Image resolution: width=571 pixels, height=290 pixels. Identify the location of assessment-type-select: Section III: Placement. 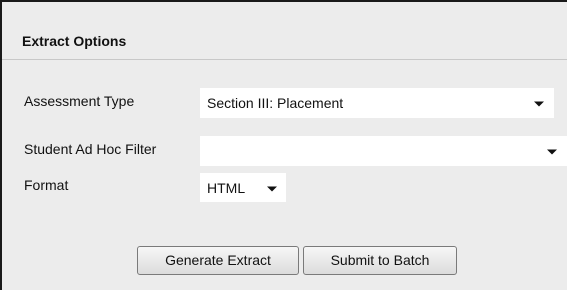
(377, 103).